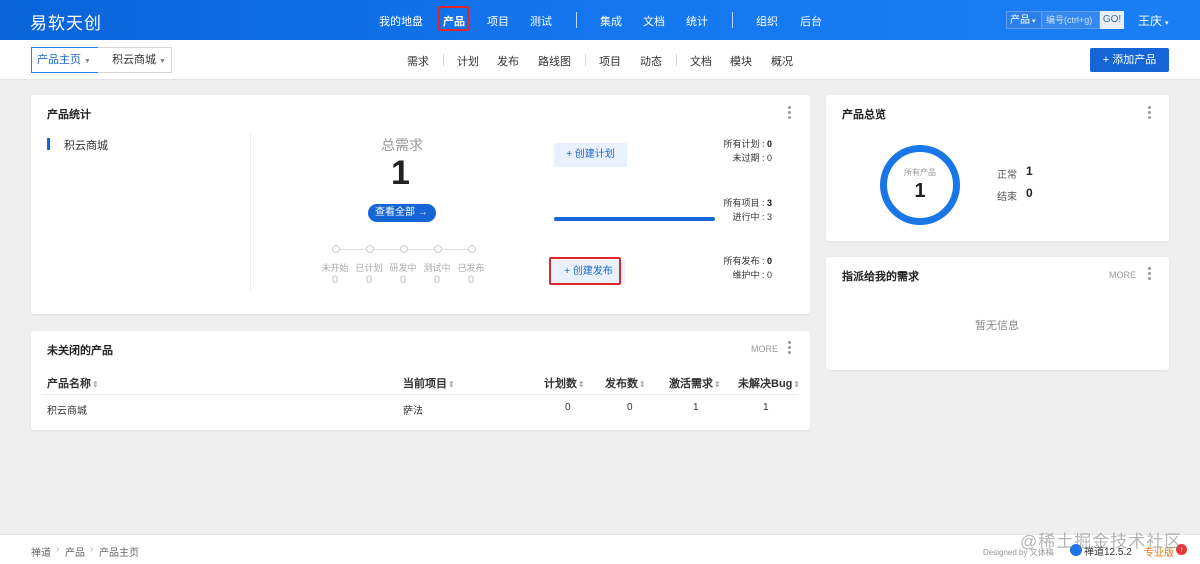 The width and height of the screenshot is (1200, 564). What do you see at coordinates (564, 383) in the screenshot?
I see `column-header-plans: 计划数⇕` at bounding box center [564, 383].